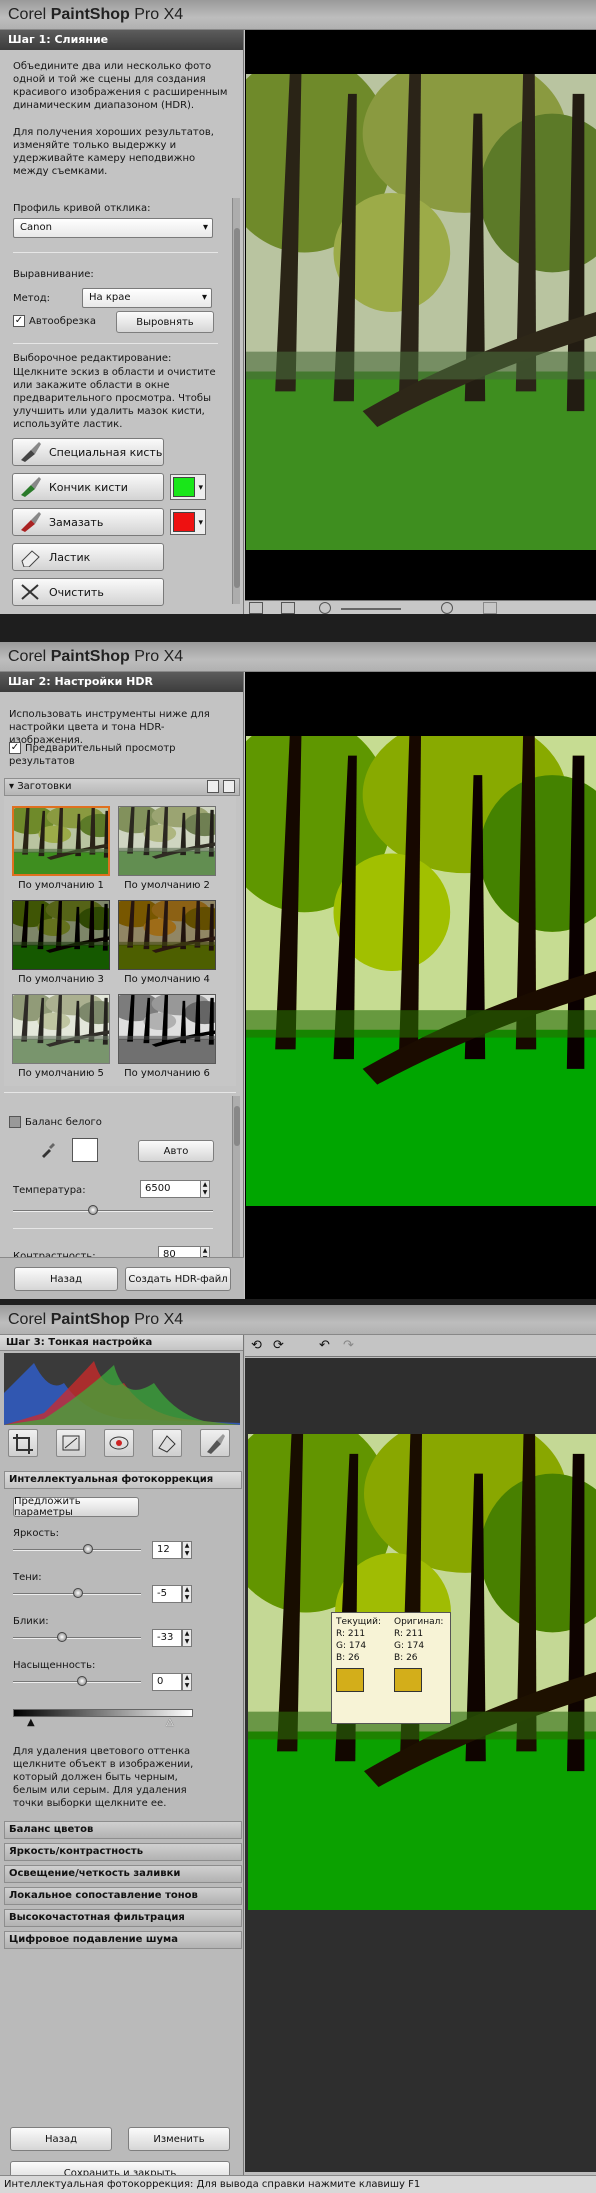  What do you see at coordinates (167, 1682) in the screenshot?
I see `saturation-input: 0` at bounding box center [167, 1682].